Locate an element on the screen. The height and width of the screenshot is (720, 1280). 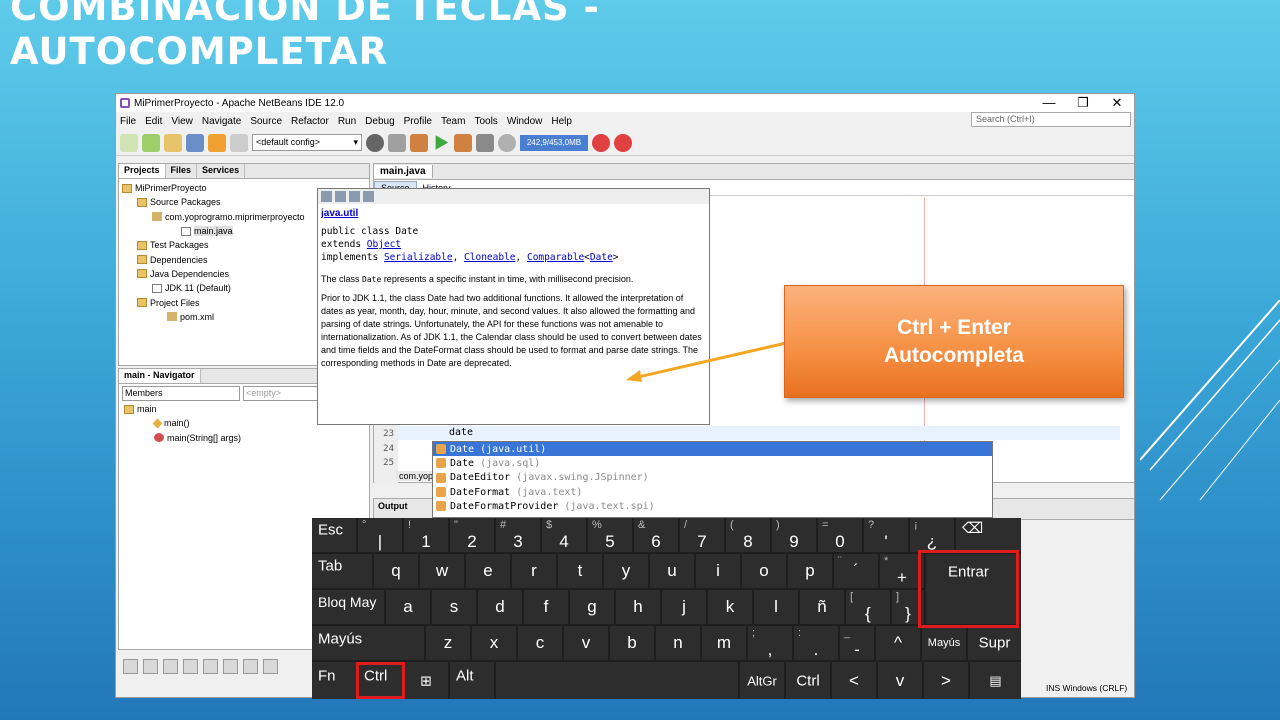
open-project-icon is located at coordinates (173, 142).